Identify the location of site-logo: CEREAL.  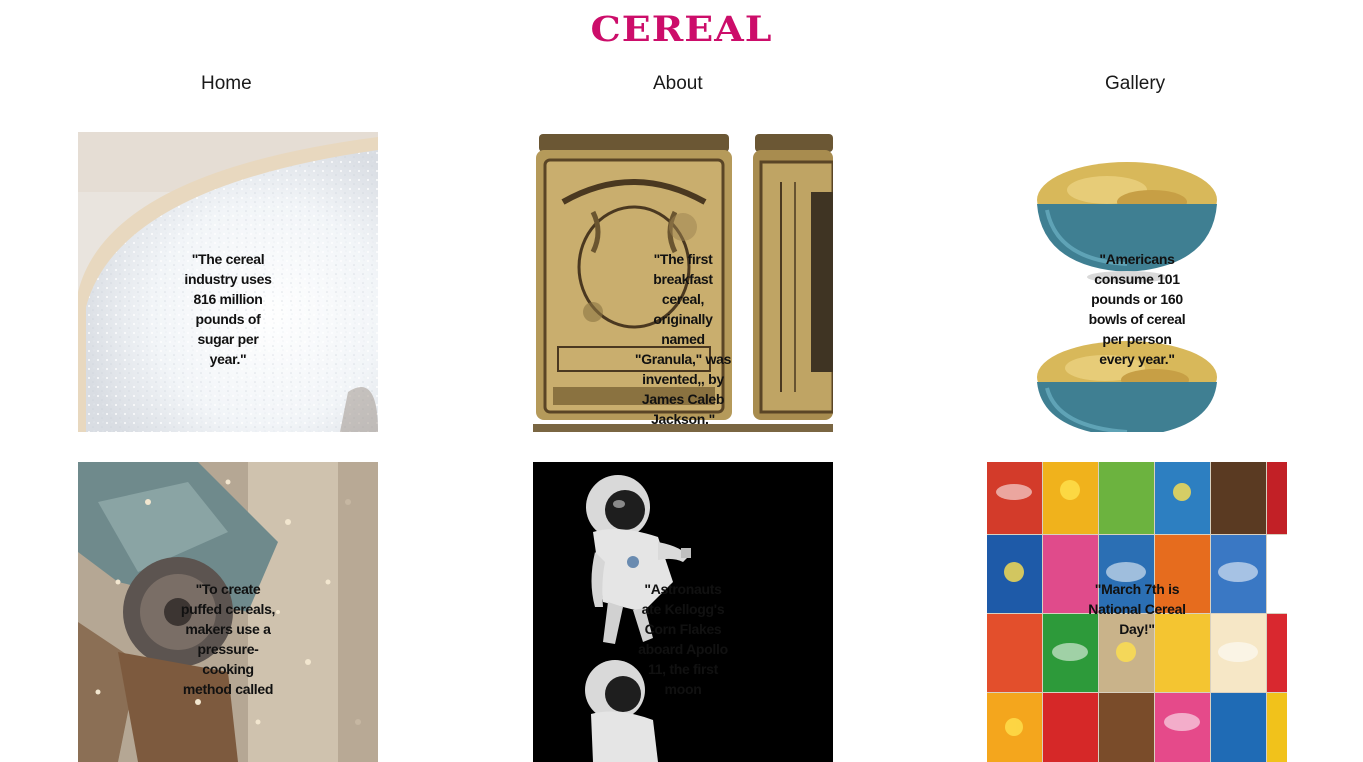
(681, 28).